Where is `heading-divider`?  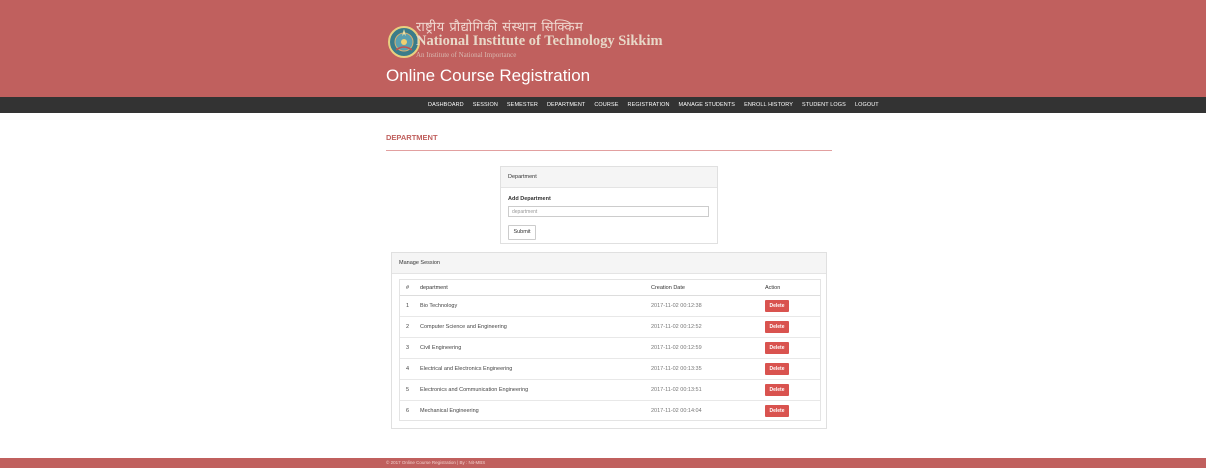 heading-divider is located at coordinates (609, 150).